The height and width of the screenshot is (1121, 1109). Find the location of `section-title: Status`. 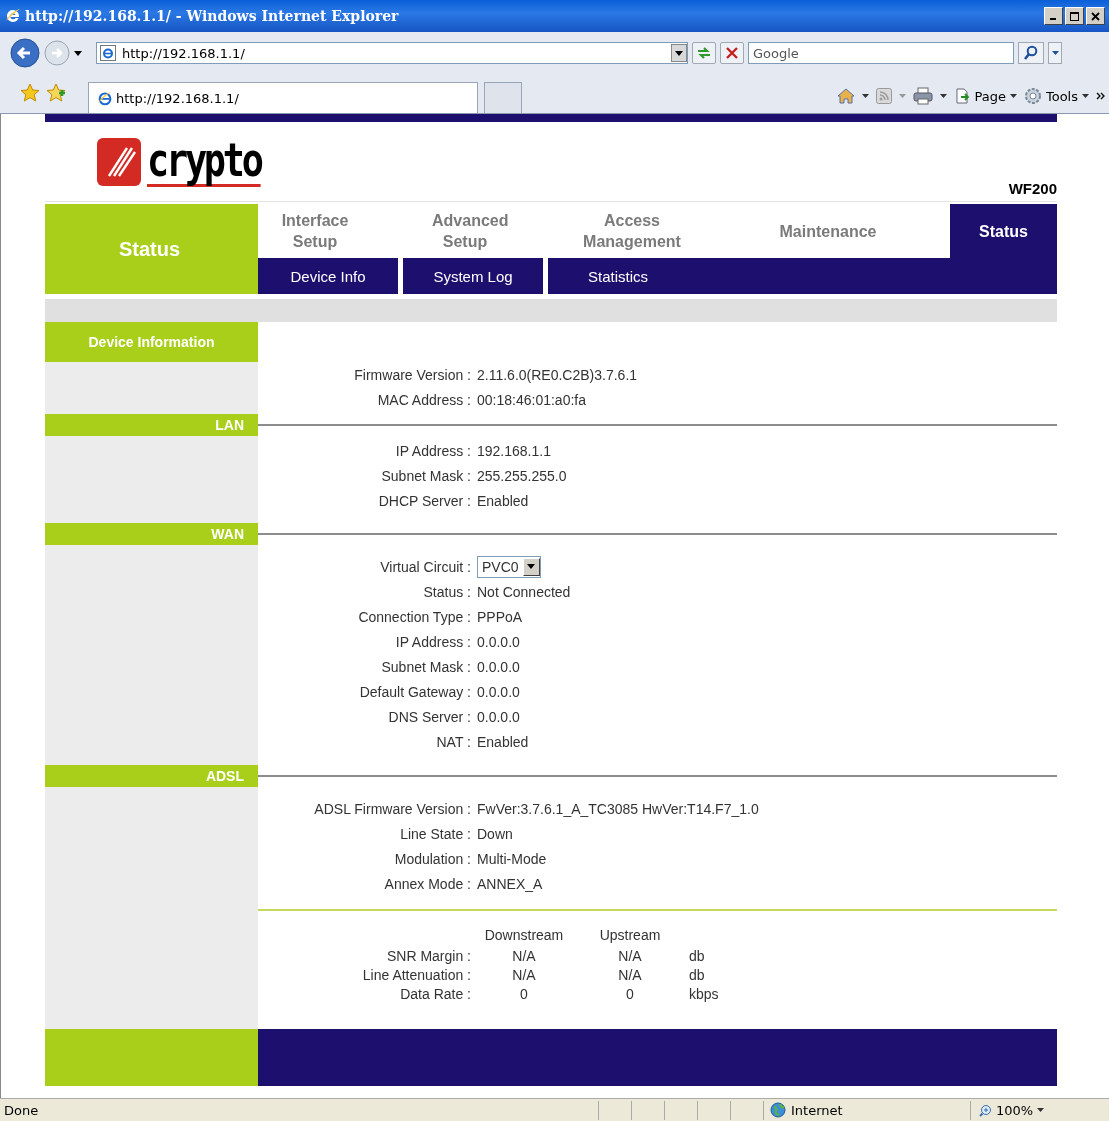

section-title: Status is located at coordinates (151, 249).